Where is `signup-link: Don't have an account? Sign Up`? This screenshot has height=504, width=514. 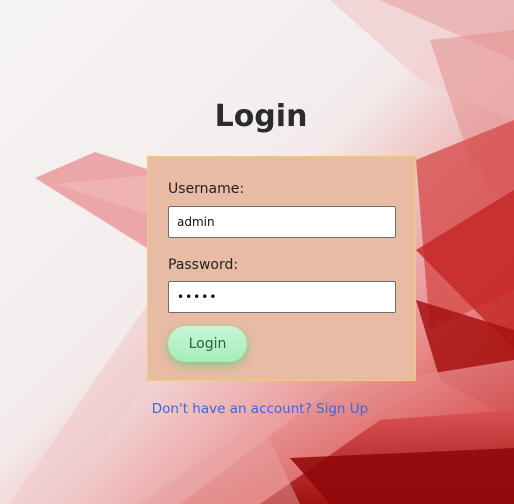 signup-link: Don't have an account? Sign Up is located at coordinates (257, 409).